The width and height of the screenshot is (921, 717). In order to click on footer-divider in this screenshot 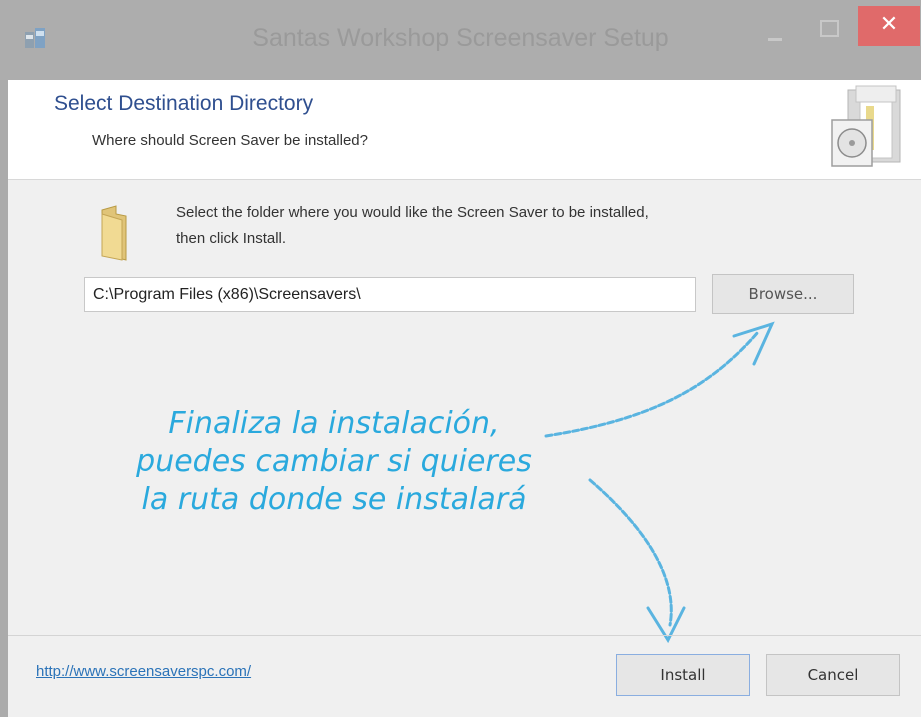, I will do `click(464, 635)`.